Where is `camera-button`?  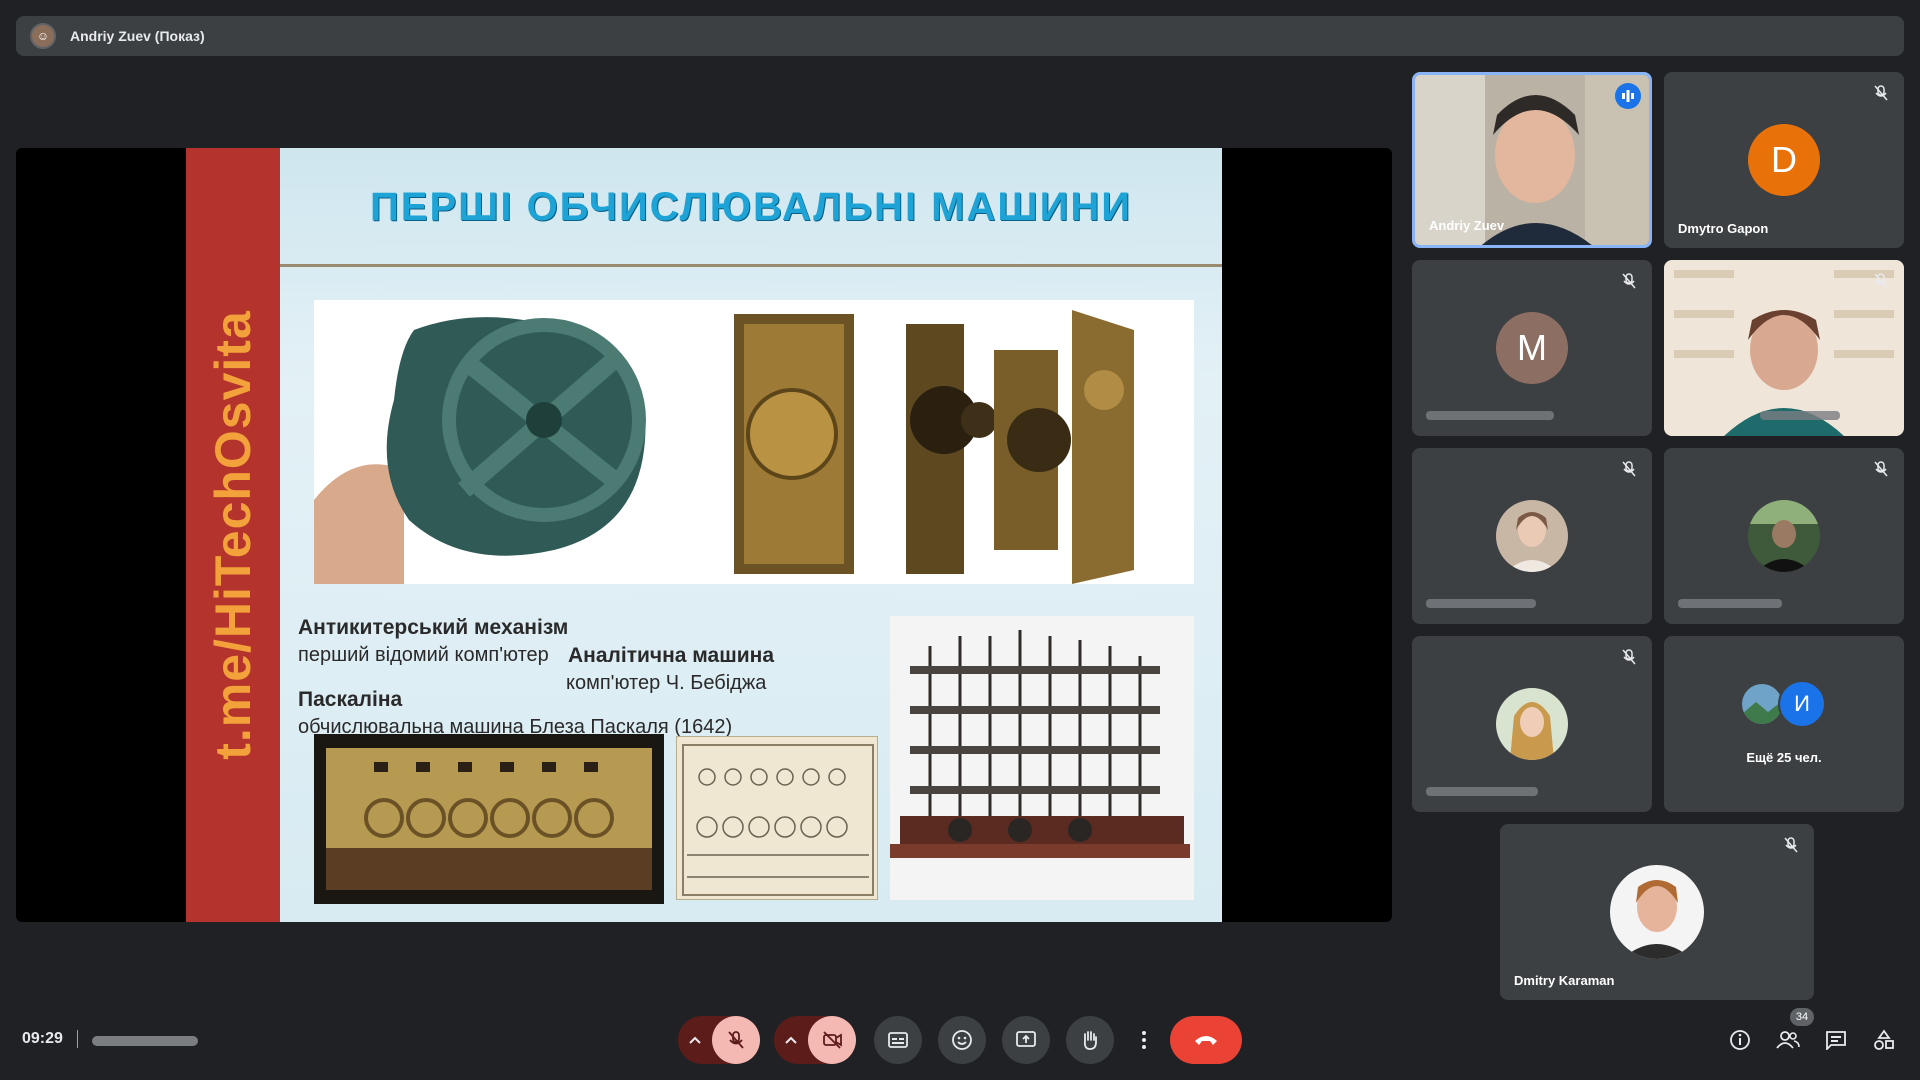 camera-button is located at coordinates (832, 1040).